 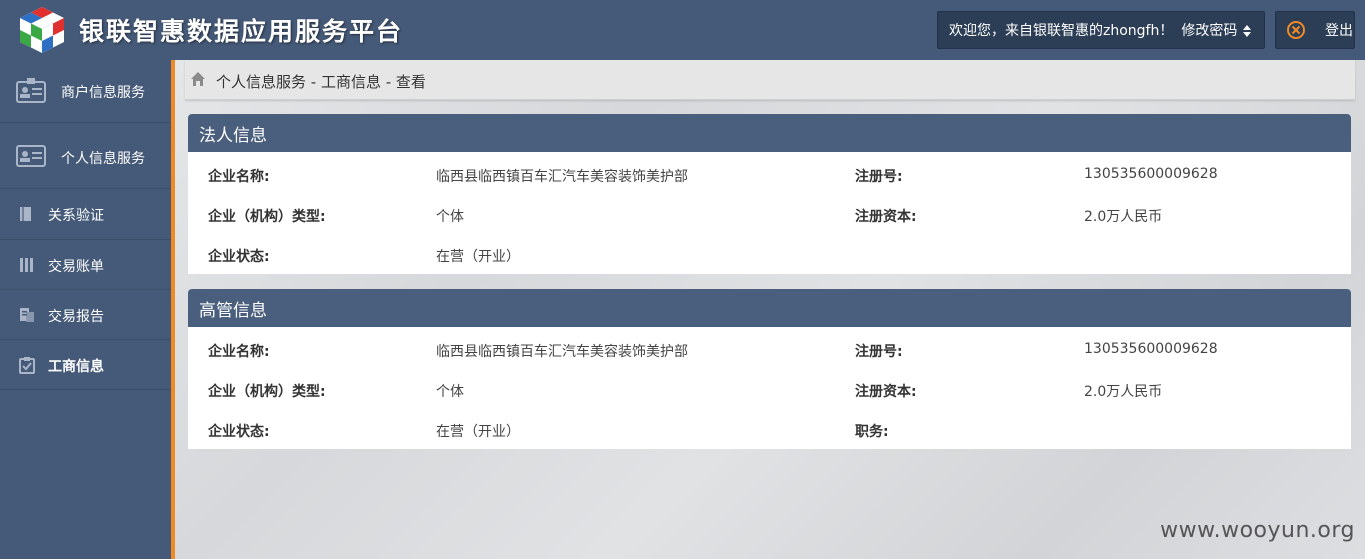 I want to click on logout-label: 登出, so click(x=1339, y=31).